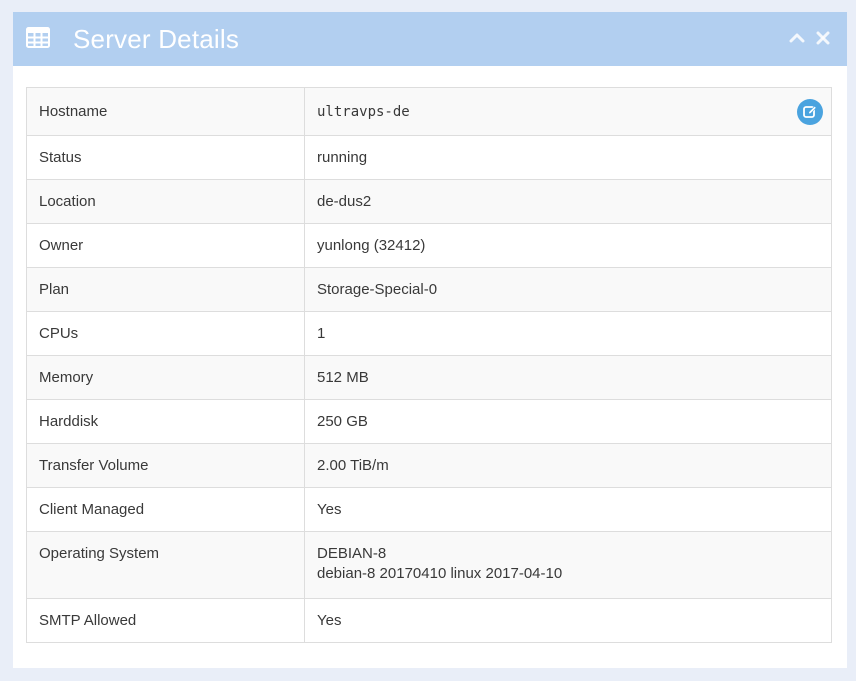 The height and width of the screenshot is (681, 856). What do you see at coordinates (99, 553) in the screenshot?
I see `row-label: Operating System` at bounding box center [99, 553].